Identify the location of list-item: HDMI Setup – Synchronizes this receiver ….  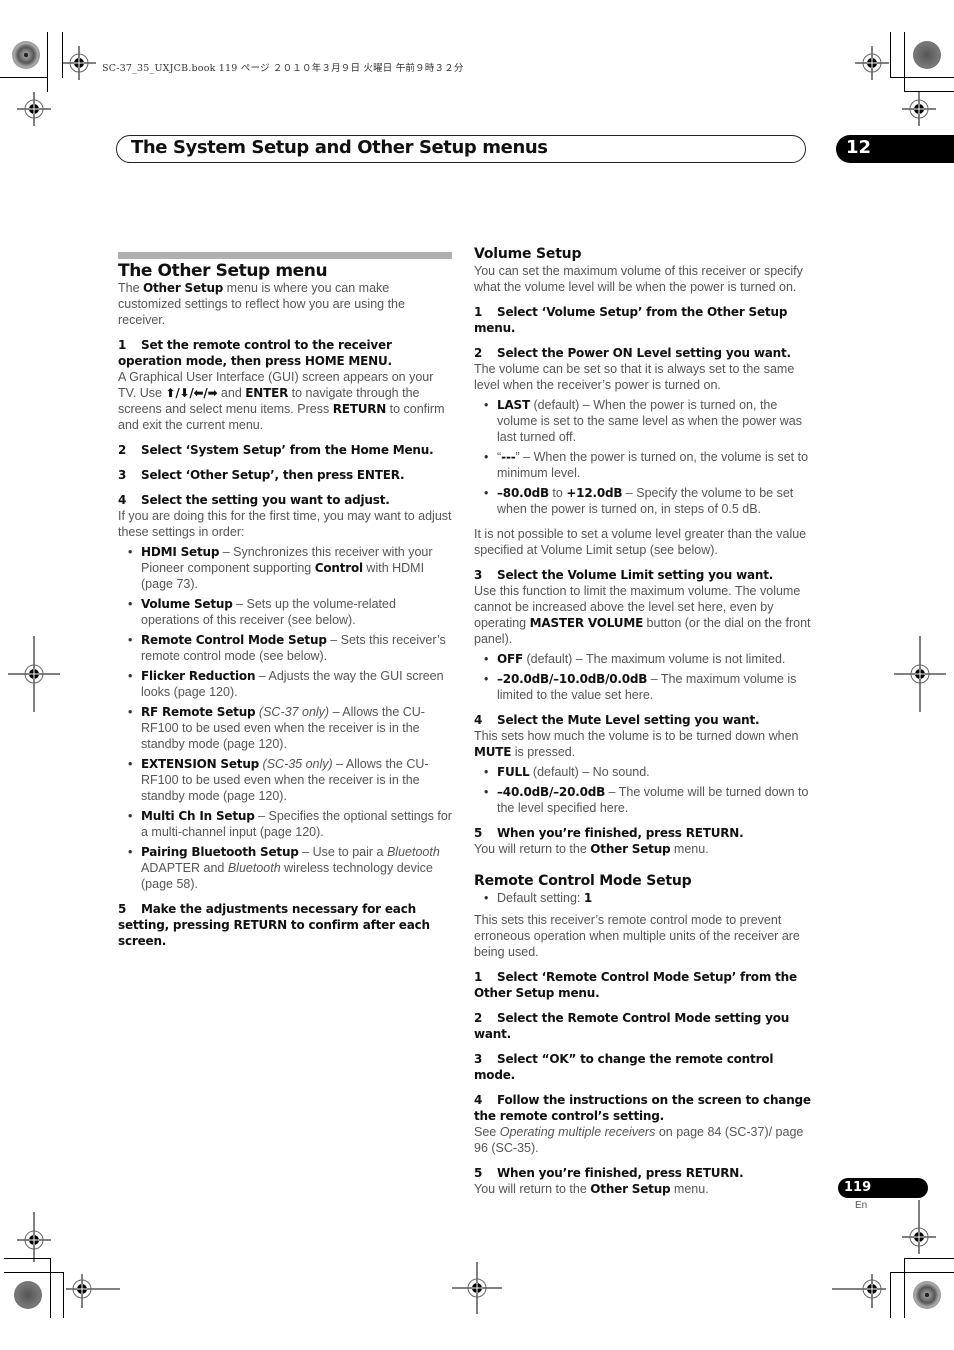
(290, 568).